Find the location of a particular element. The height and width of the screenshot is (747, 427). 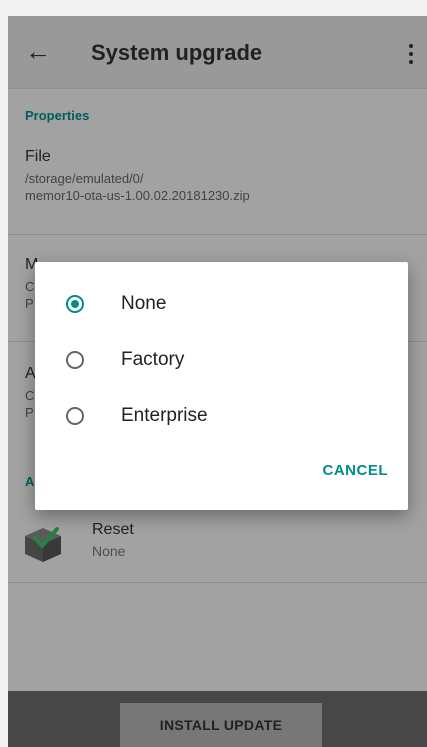

option-factory: Factory is located at coordinates (221, 360).